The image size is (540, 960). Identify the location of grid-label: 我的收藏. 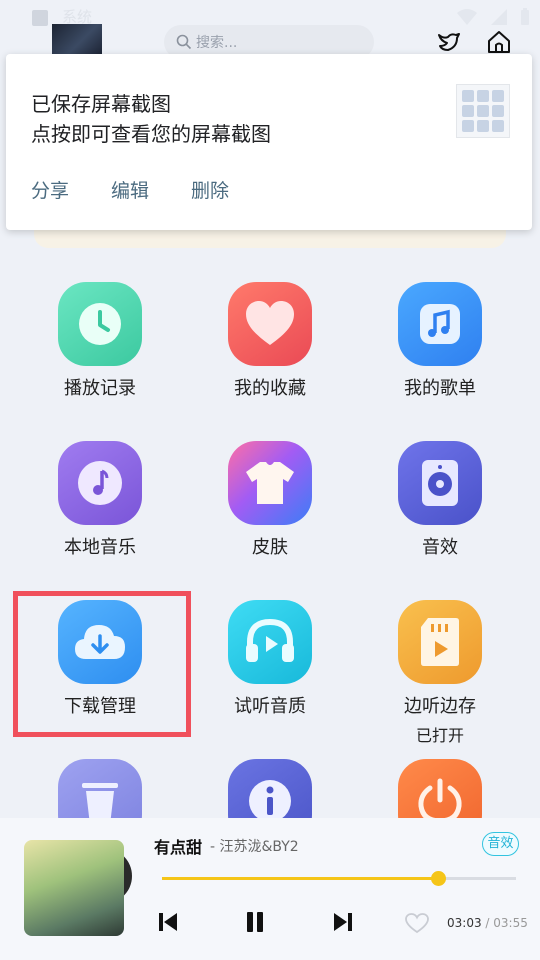
(270, 388).